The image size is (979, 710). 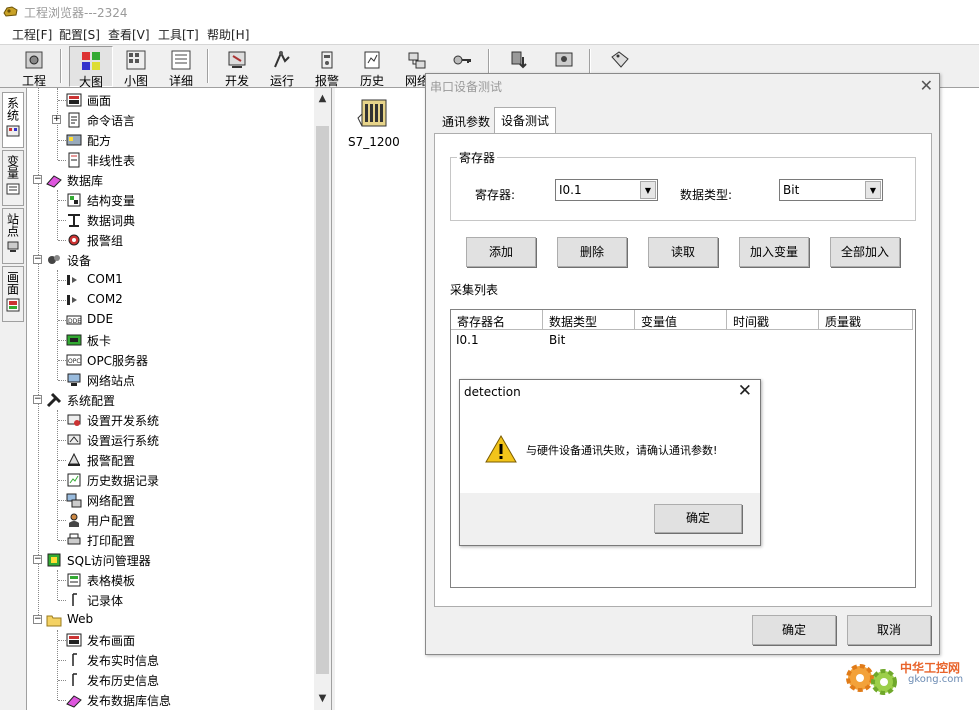 I want to click on tree-item: 网络配置, so click(x=168, y=500).